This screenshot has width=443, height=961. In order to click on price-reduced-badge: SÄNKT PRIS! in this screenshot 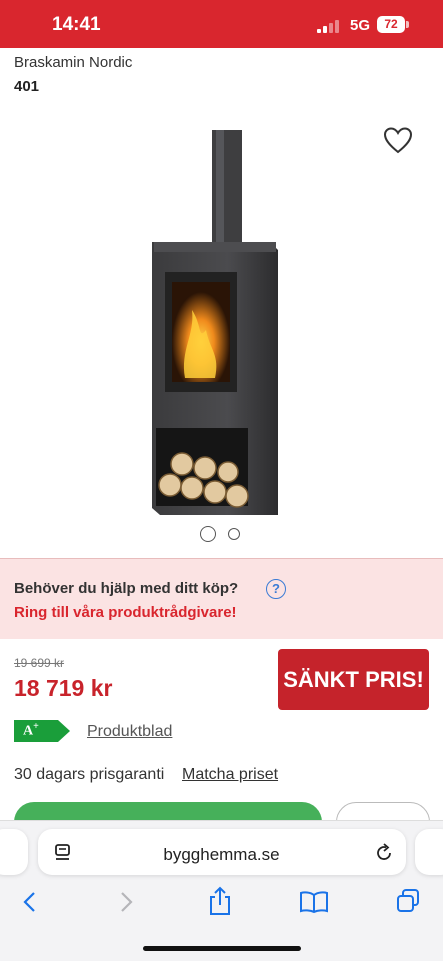, I will do `click(353, 679)`.